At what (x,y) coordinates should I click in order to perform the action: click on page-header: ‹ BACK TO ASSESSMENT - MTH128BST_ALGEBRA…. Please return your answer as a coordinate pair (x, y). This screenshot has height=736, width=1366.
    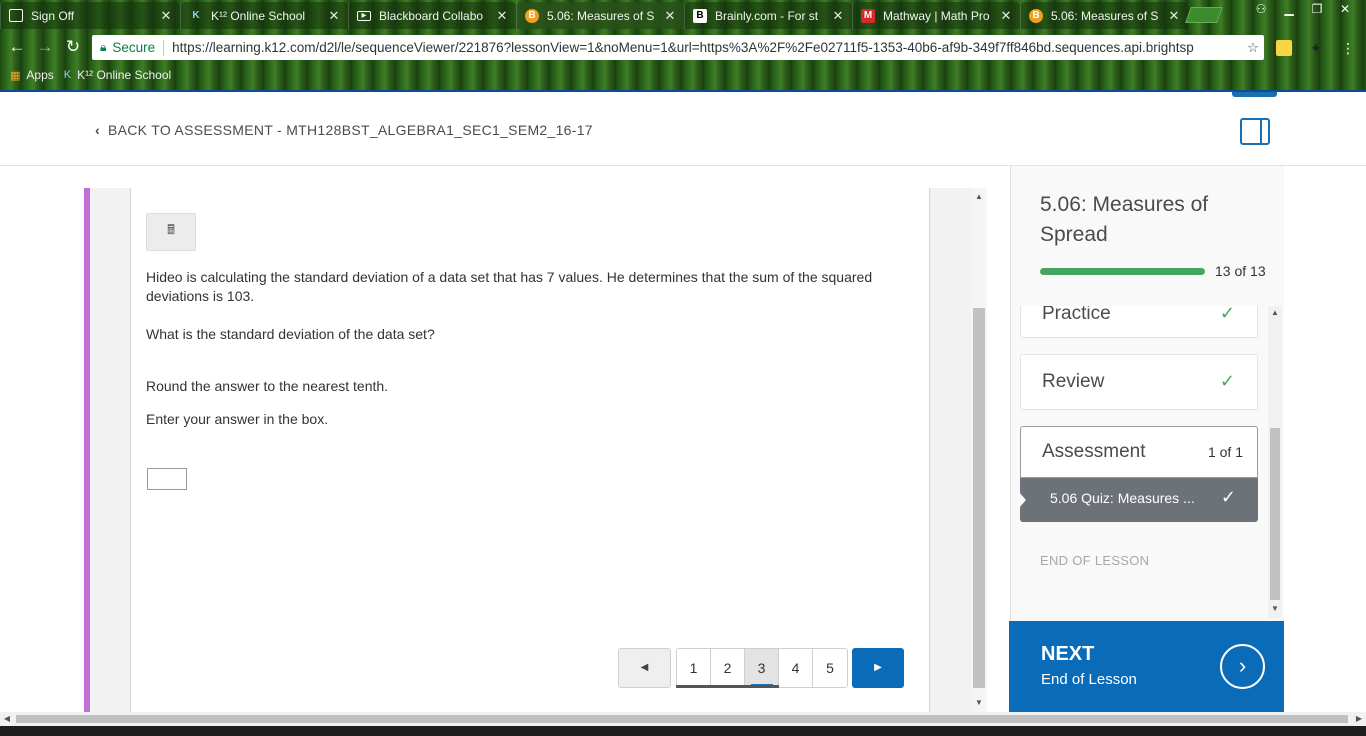
    Looking at the image, I should click on (683, 128).